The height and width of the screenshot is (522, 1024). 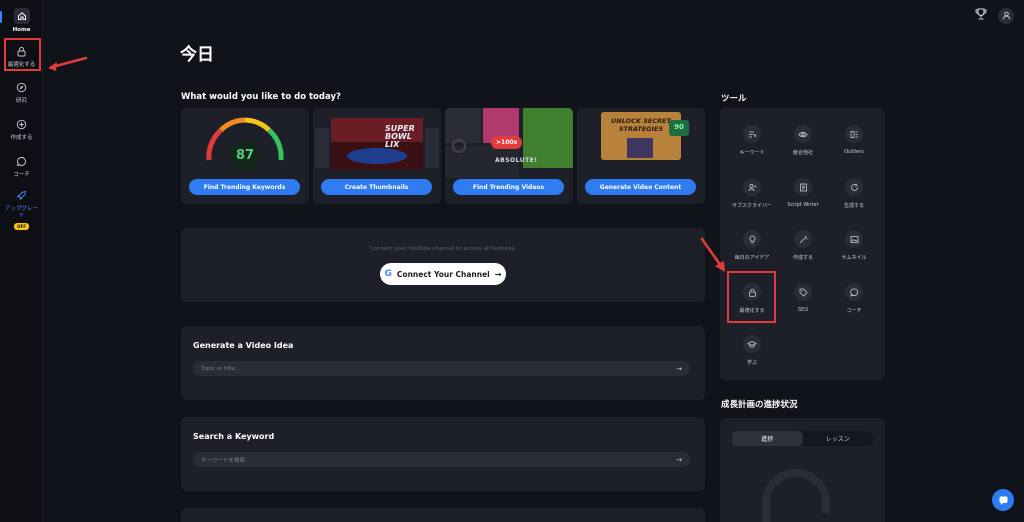 What do you see at coordinates (1006, 15) in the screenshot?
I see `user-icon` at bounding box center [1006, 15].